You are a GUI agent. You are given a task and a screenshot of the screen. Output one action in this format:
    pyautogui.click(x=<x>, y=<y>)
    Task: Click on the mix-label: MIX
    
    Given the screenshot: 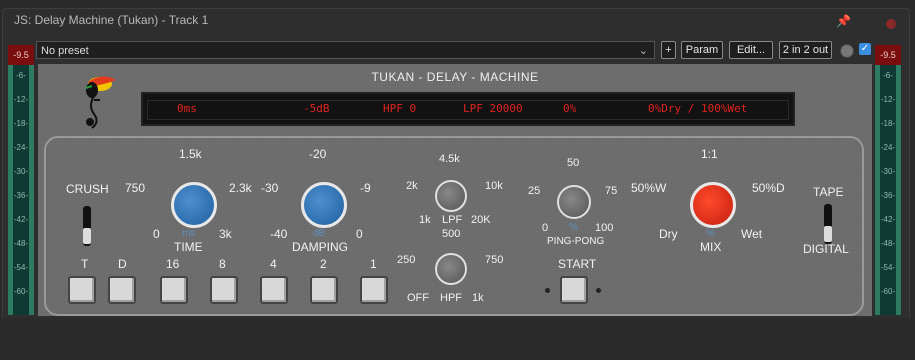 What is the action you would take?
    pyautogui.click(x=711, y=247)
    